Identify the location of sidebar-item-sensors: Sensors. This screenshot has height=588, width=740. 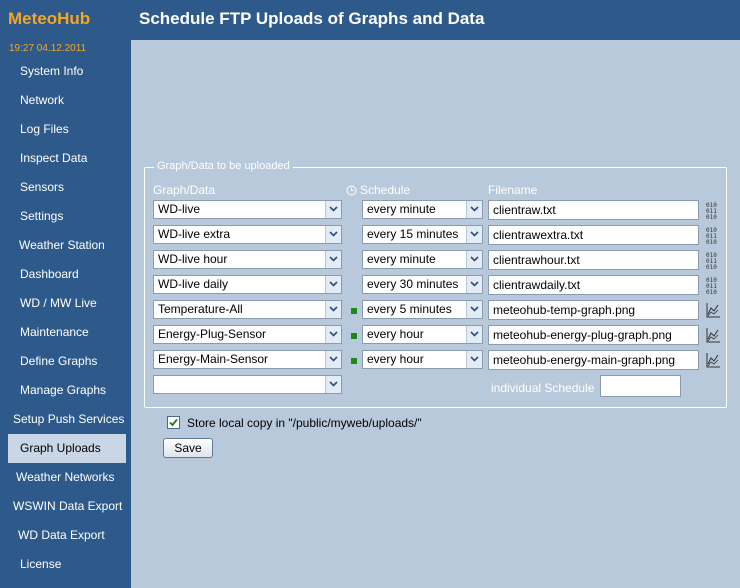
(65, 187).